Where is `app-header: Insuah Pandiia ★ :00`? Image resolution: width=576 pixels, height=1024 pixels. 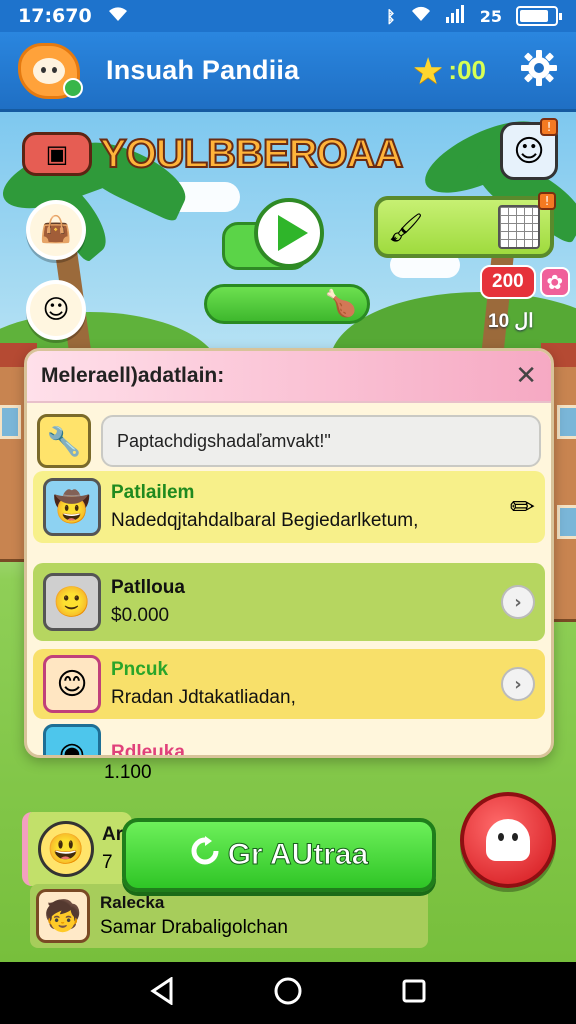
app-header: Insuah Pandiia ★ :00 is located at coordinates (288, 72).